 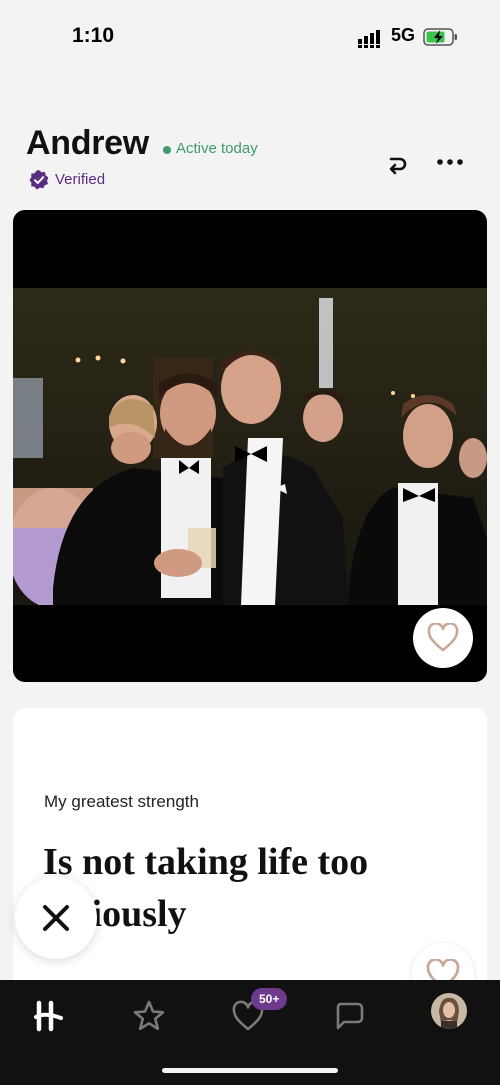 I want to click on star-icon, so click(x=149, y=1015).